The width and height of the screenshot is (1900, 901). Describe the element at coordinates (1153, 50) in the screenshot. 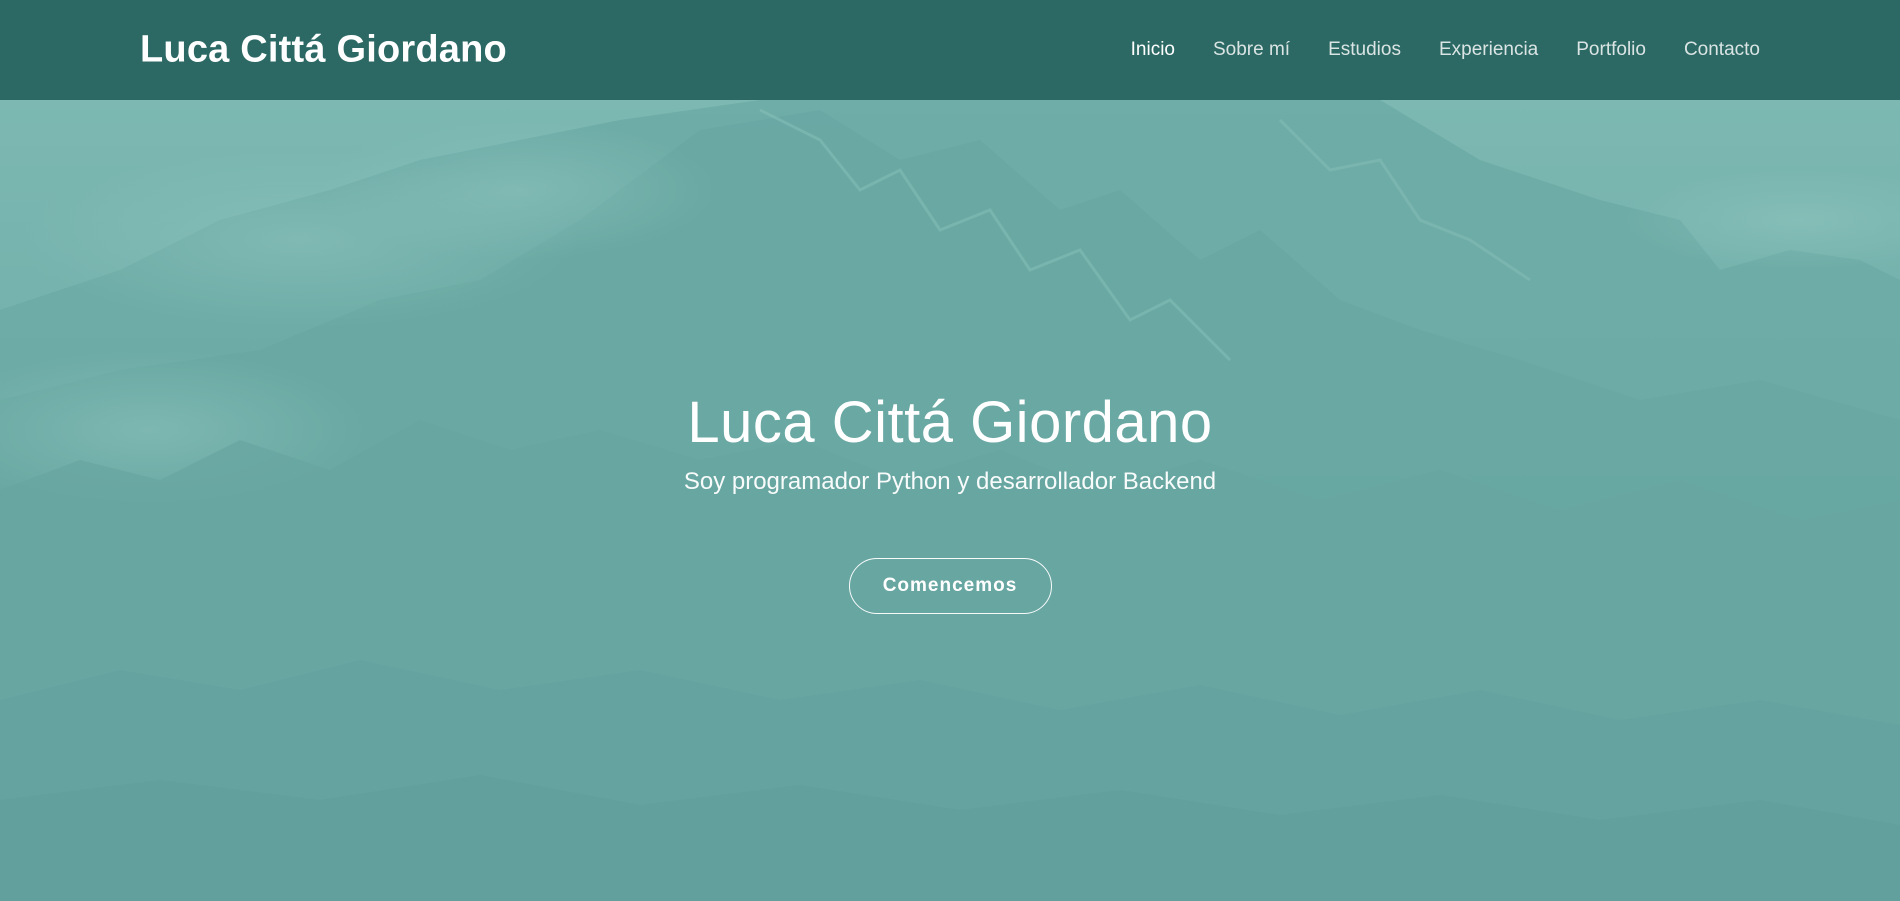

I see `nav-link-inicio: Inicio` at that location.